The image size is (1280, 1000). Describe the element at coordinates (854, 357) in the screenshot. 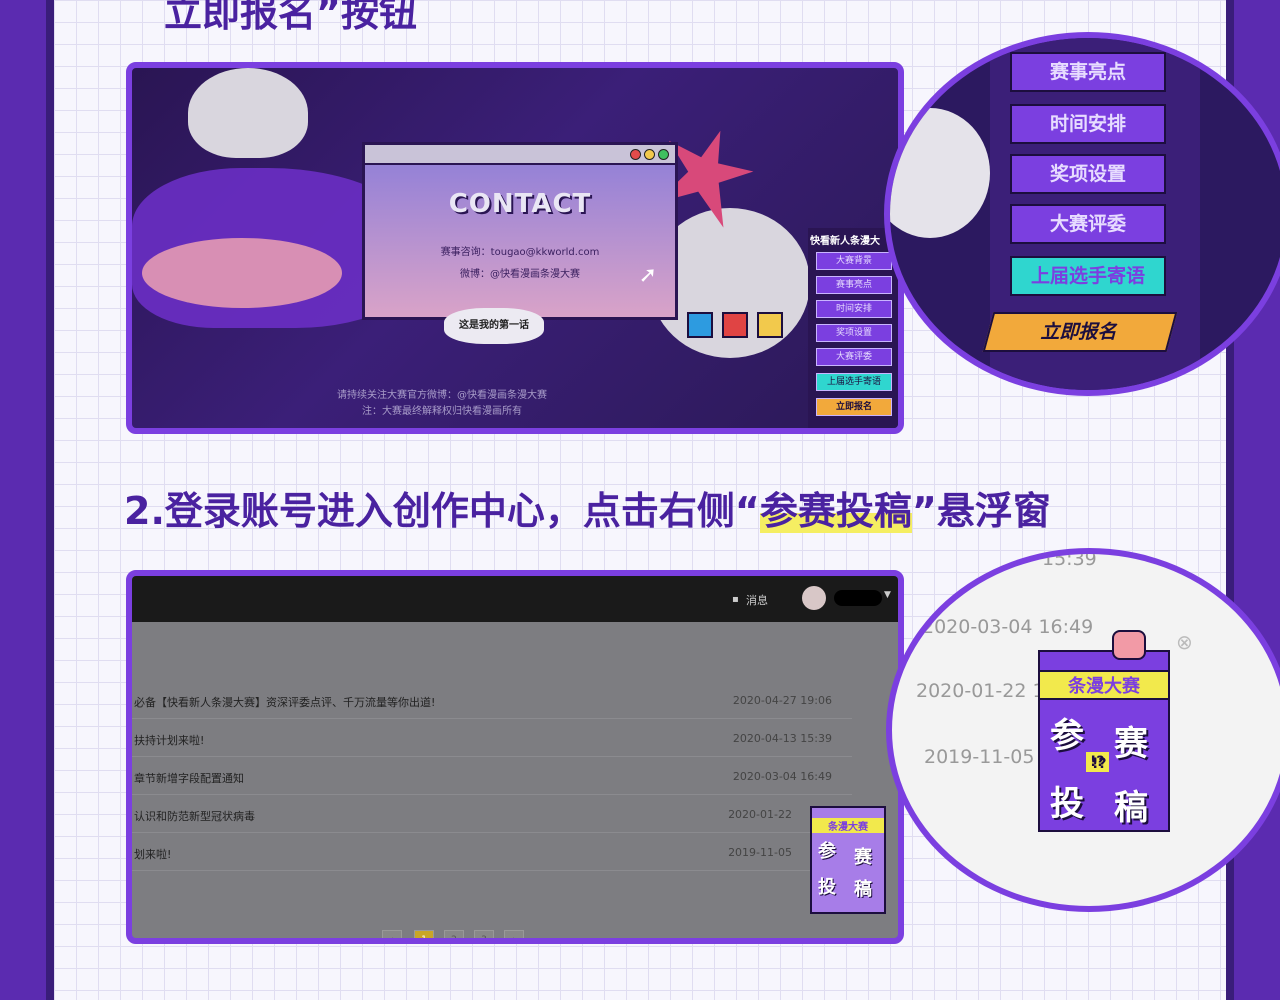

I see `side-item: 大赛评委` at that location.